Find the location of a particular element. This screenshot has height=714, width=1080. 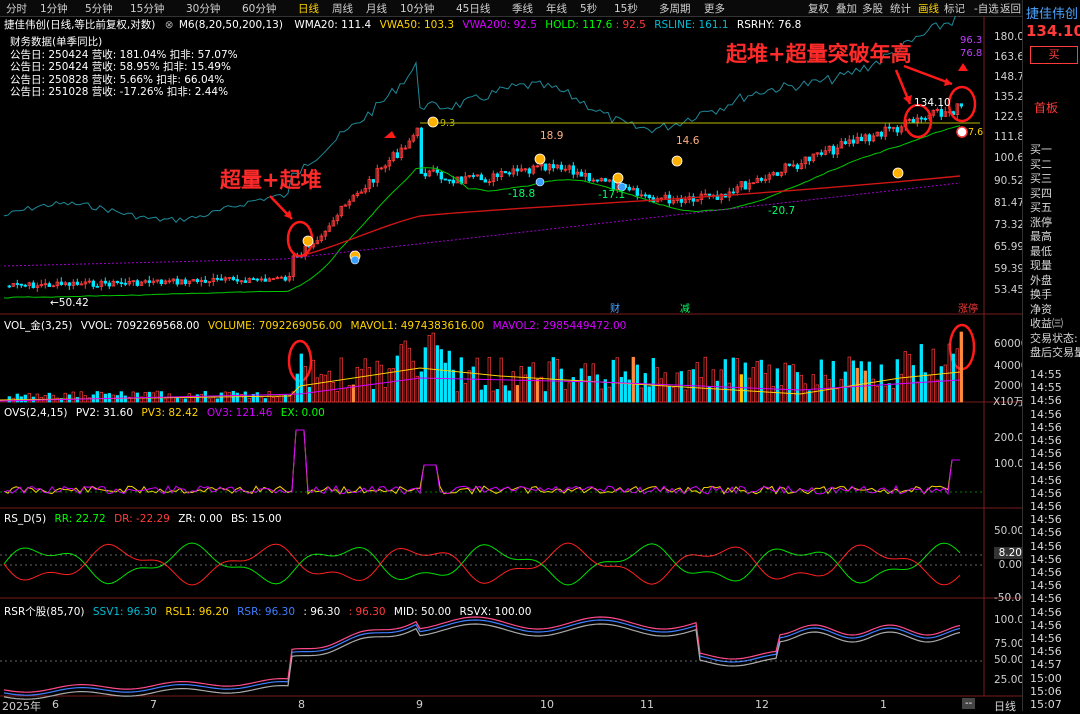

sidebar-label: 盘后交易量 is located at coordinates (1055, 352).